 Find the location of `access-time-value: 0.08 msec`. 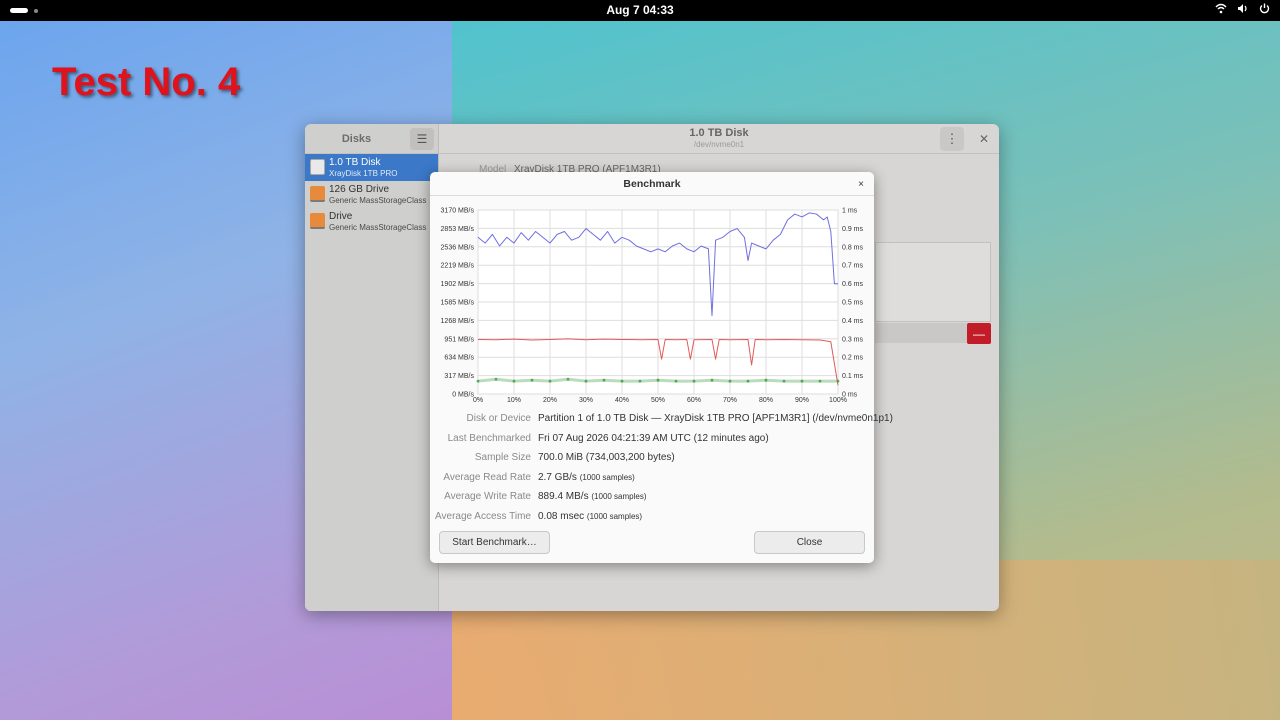

access-time-value: 0.08 msec is located at coordinates (561, 516).